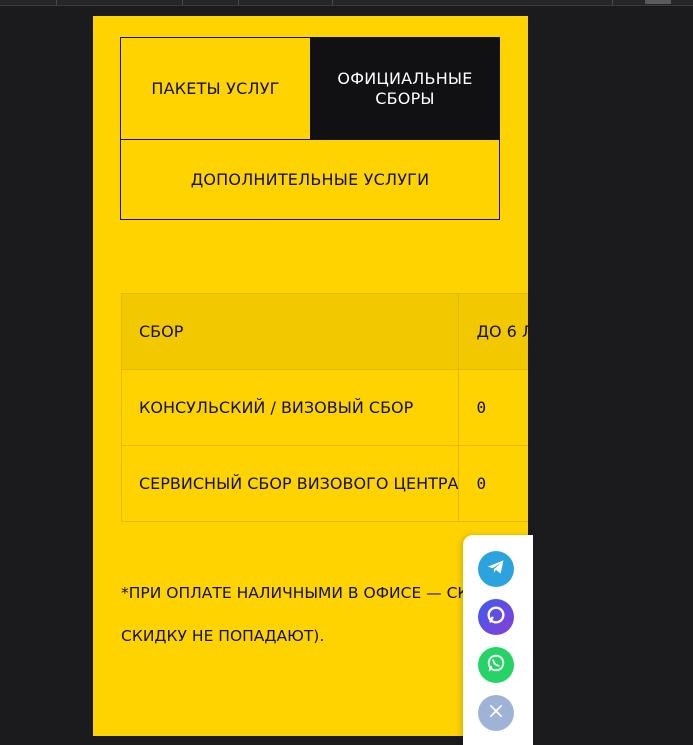 The image size is (693, 745). Describe the element at coordinates (658, 2) in the screenshot. I see `toolbar-knob` at that location.